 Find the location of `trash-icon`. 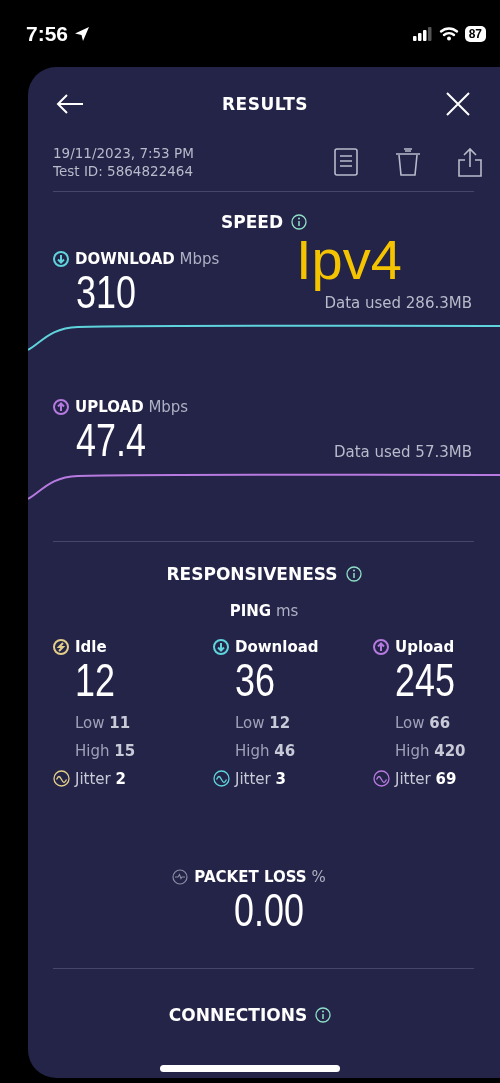

trash-icon is located at coordinates (408, 162).